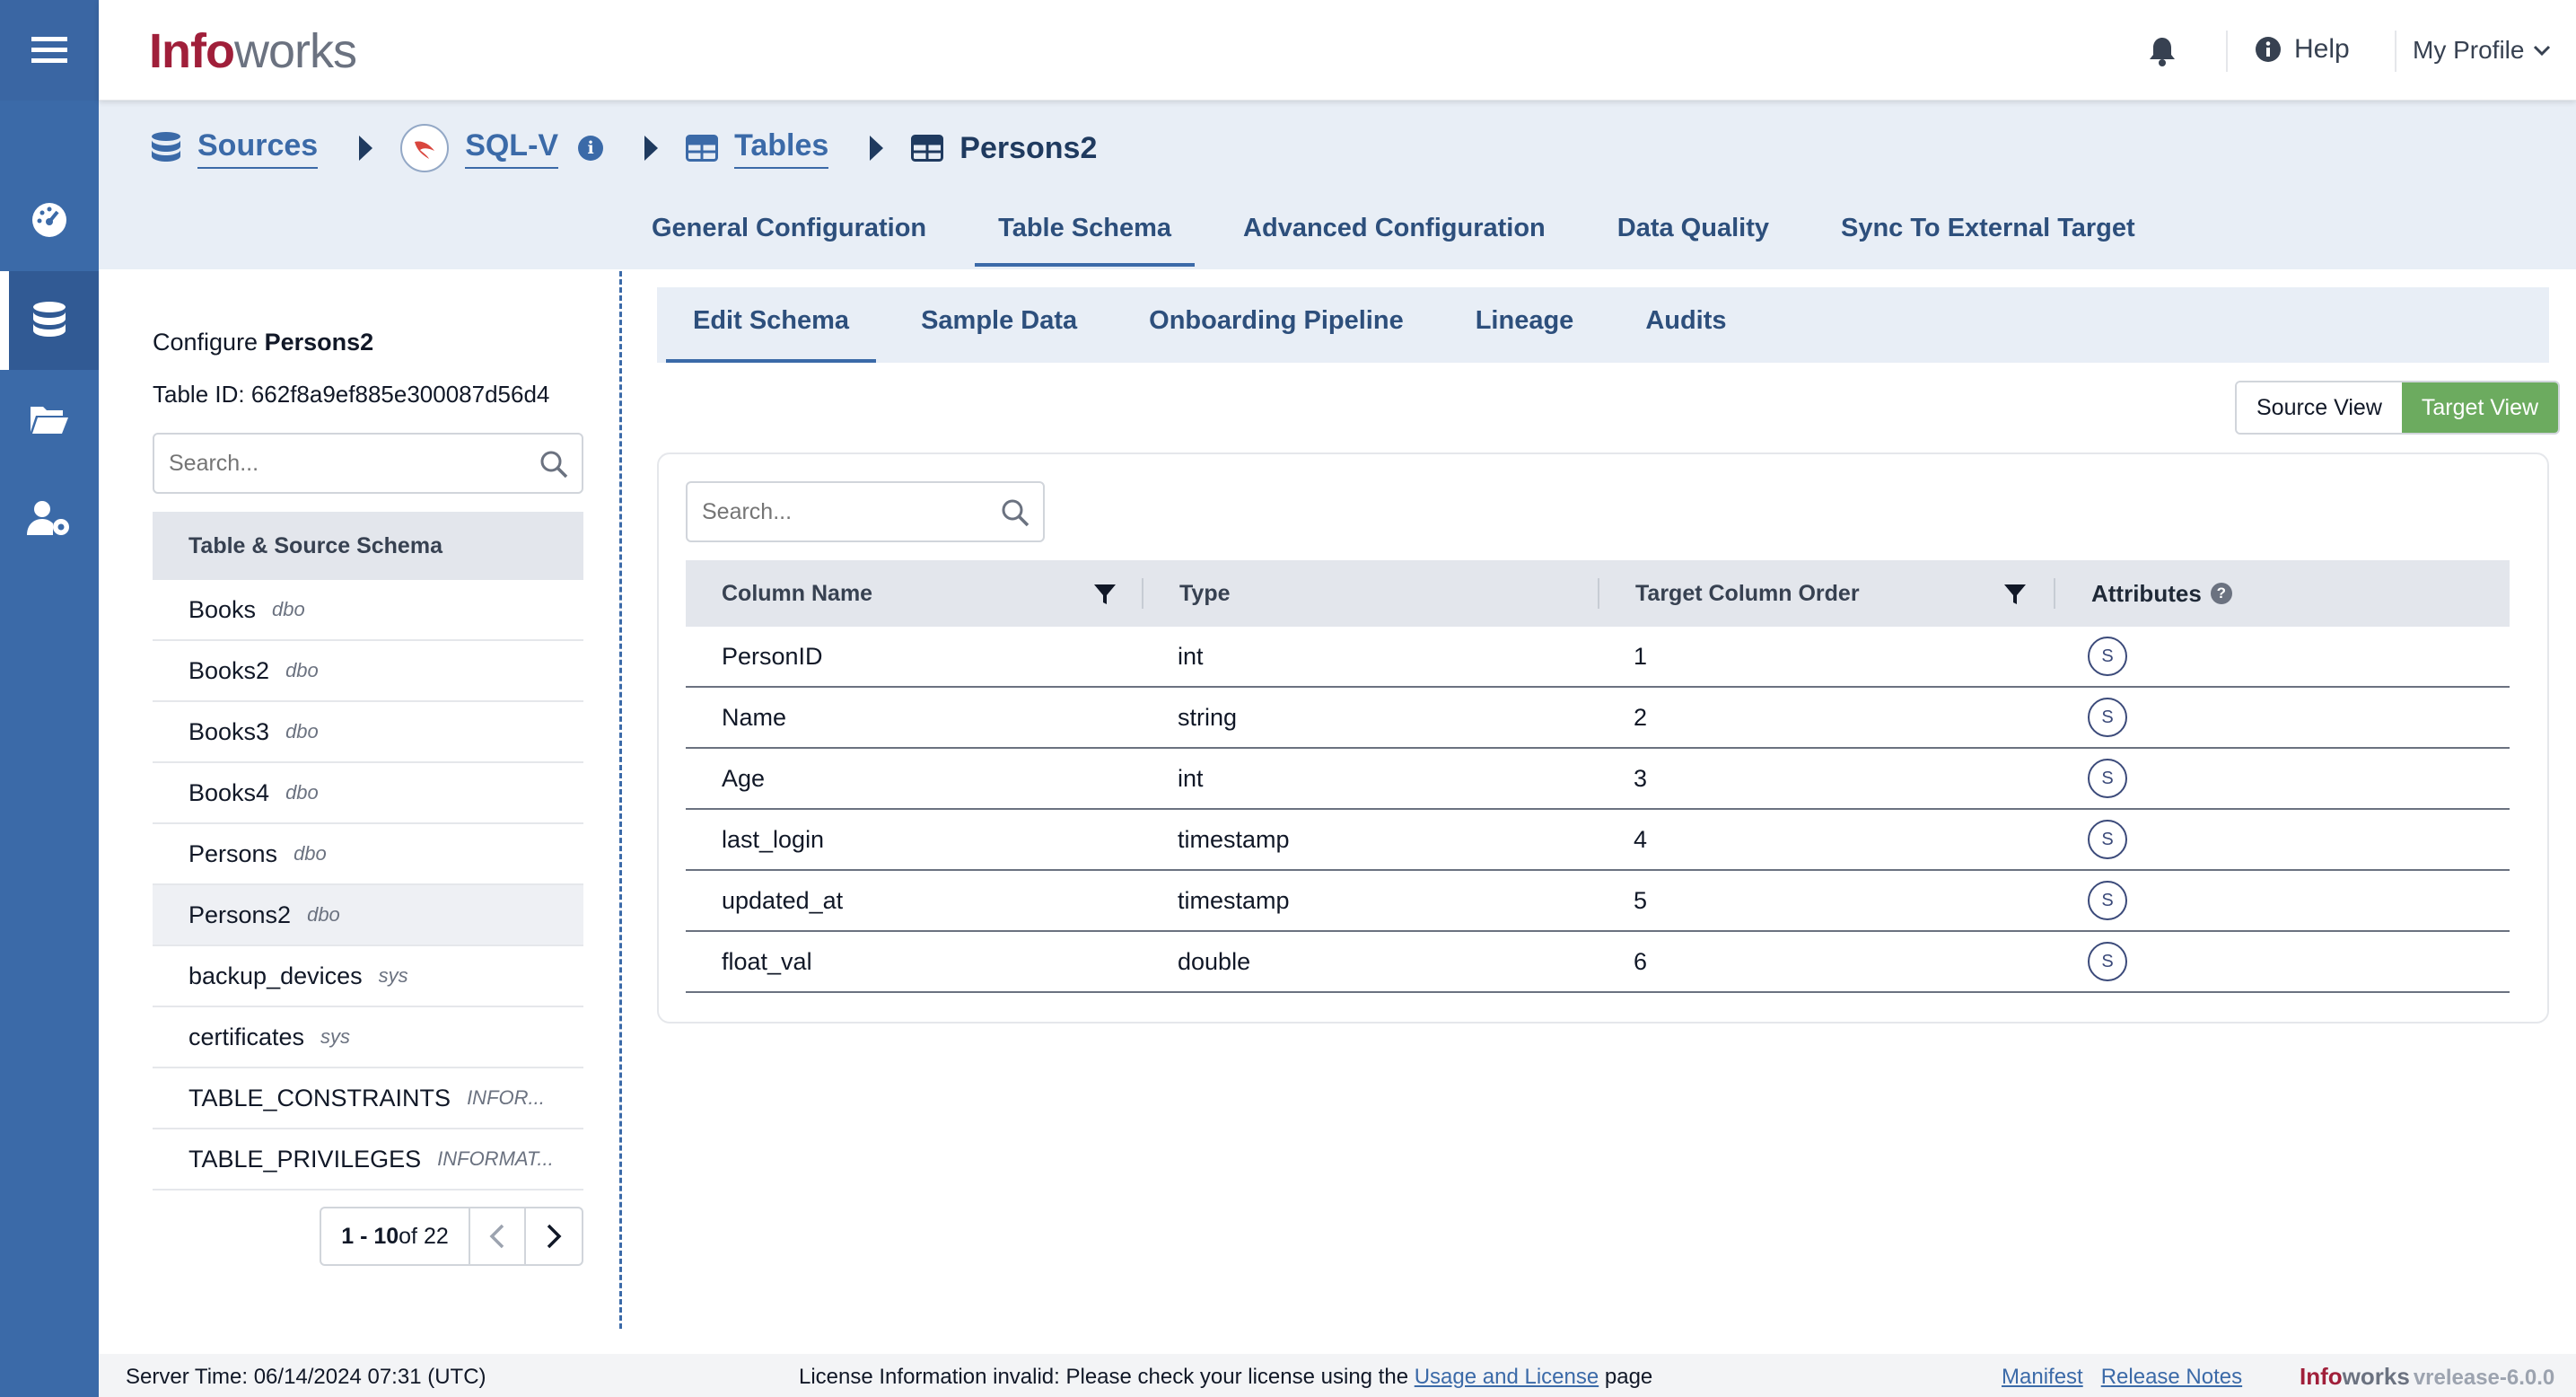 The image size is (2576, 1397). I want to click on notifications-button, so click(2162, 53).